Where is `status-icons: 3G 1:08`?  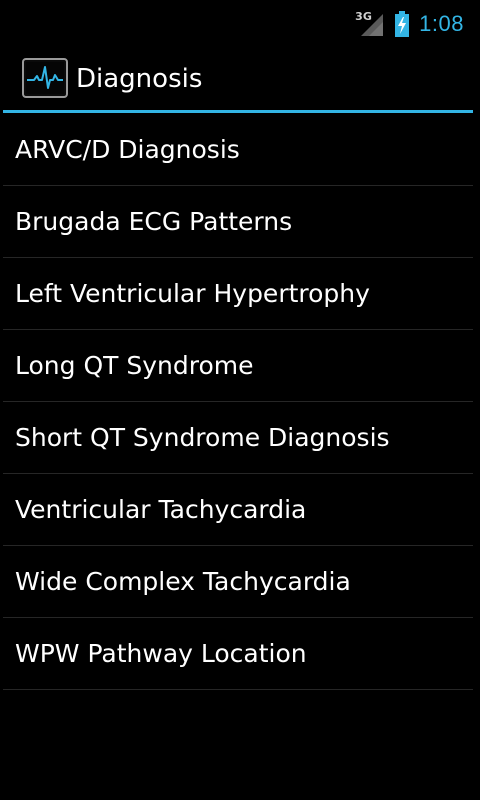 status-icons: 3G 1:08 is located at coordinates (409, 24).